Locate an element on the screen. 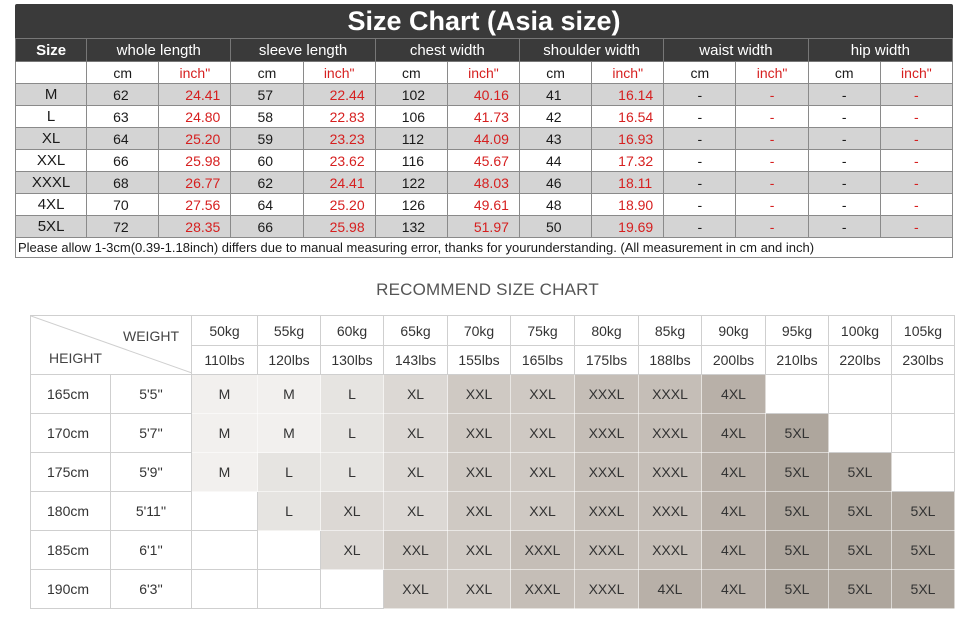  weight-lbs-cell: 130lbs is located at coordinates (352, 360).